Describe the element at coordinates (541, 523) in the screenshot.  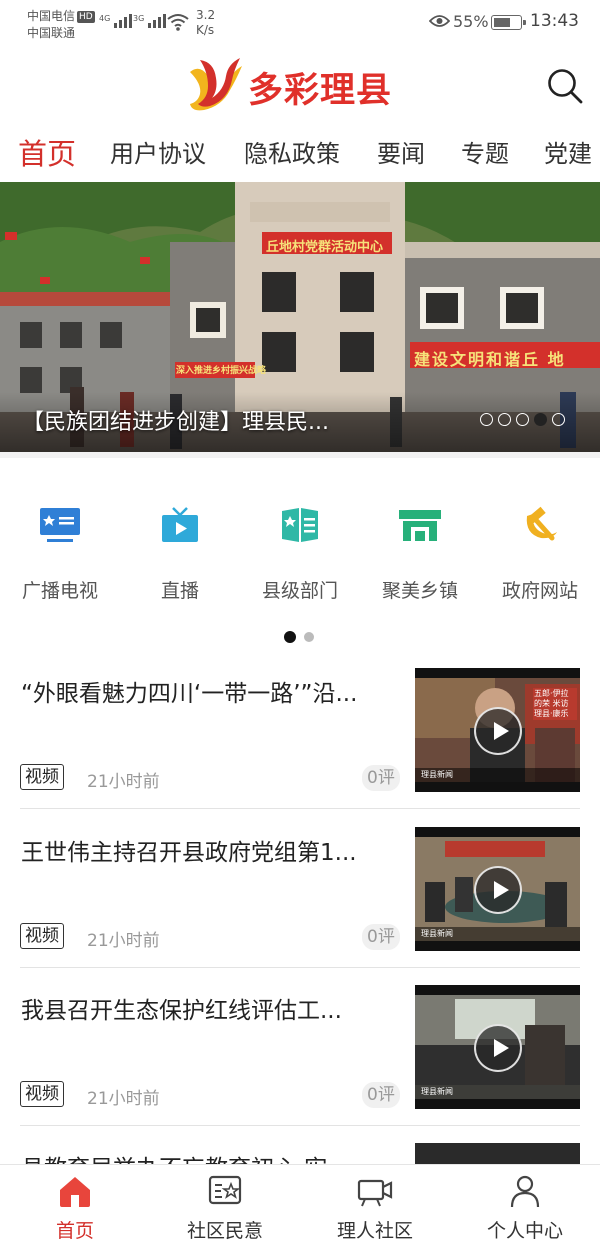
I see `hammer-sickle-icon` at that location.